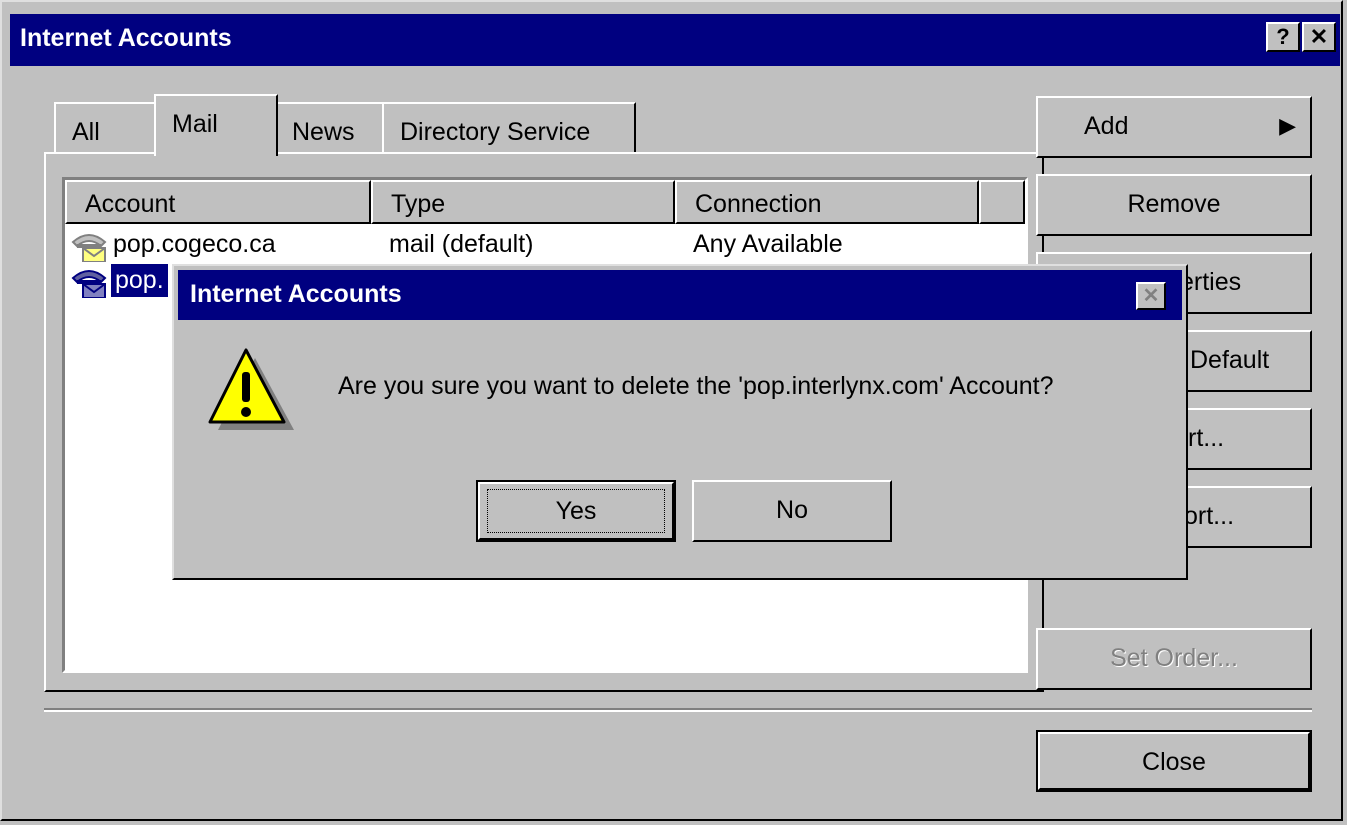  What do you see at coordinates (126, 38) in the screenshot?
I see `window-title: Internet Accounts` at bounding box center [126, 38].